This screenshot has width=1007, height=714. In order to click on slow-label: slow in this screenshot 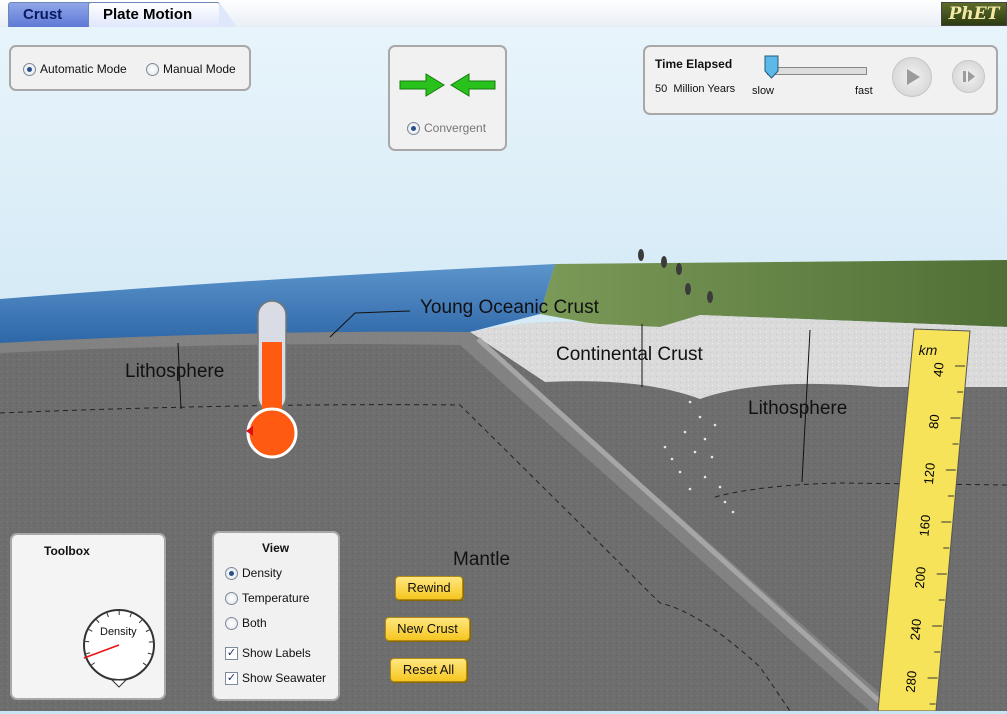, I will do `click(763, 91)`.